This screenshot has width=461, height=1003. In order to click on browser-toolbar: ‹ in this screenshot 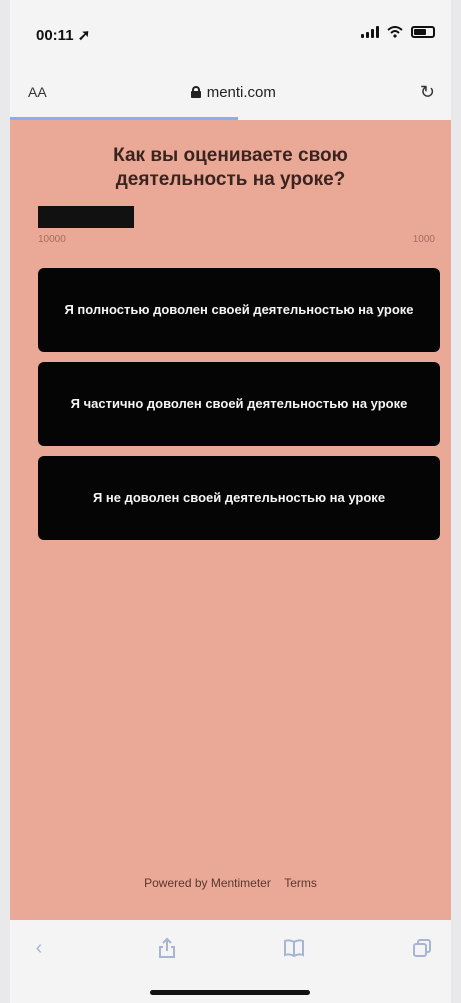, I will do `click(230, 948)`.